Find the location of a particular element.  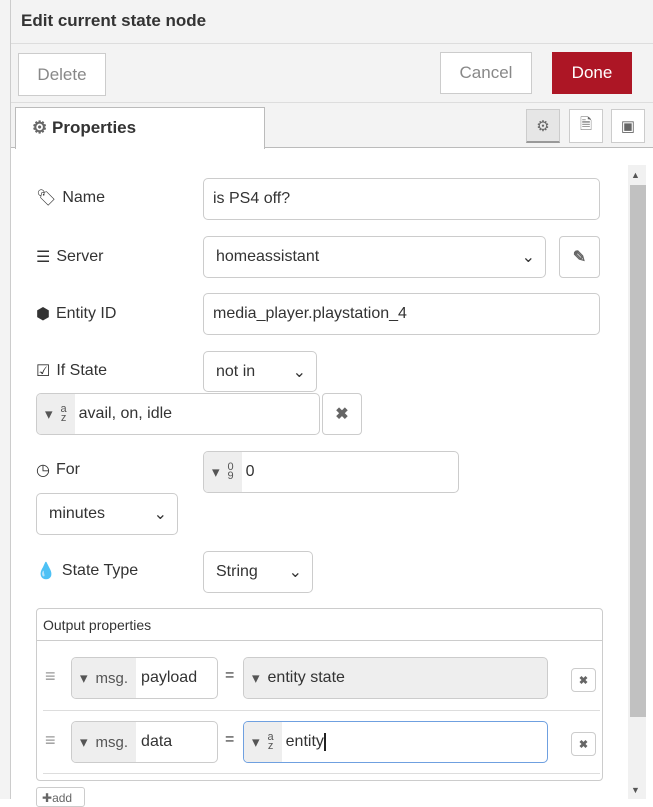

server-value: homeassistant is located at coordinates (268, 256).